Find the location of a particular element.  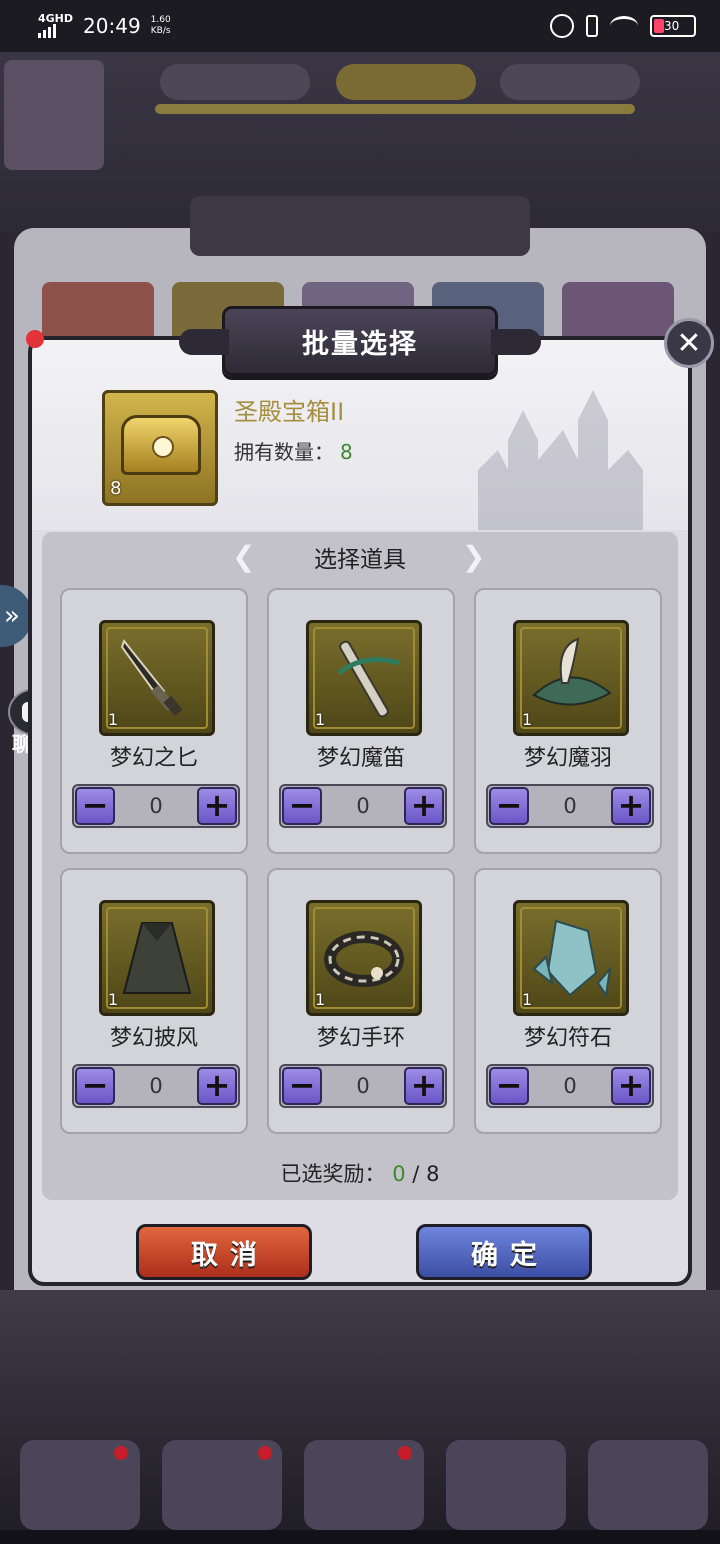

cancel-button: 取消 is located at coordinates (224, 1252).